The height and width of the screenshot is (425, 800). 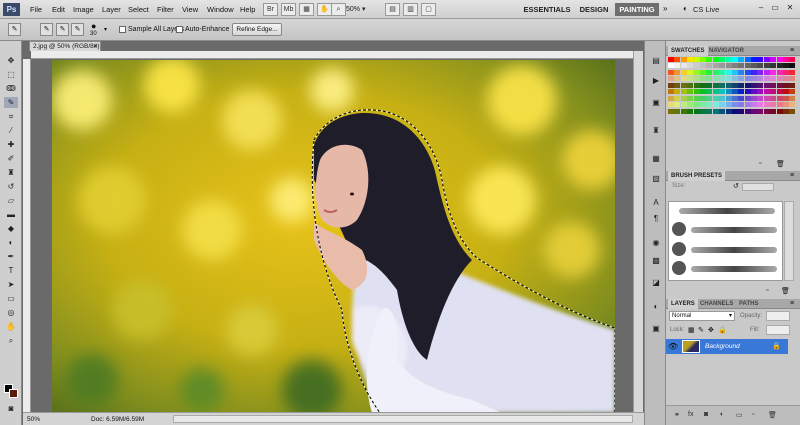 What do you see at coordinates (736, 186) in the screenshot?
I see `reset-size-icon: ↺` at bounding box center [736, 186].